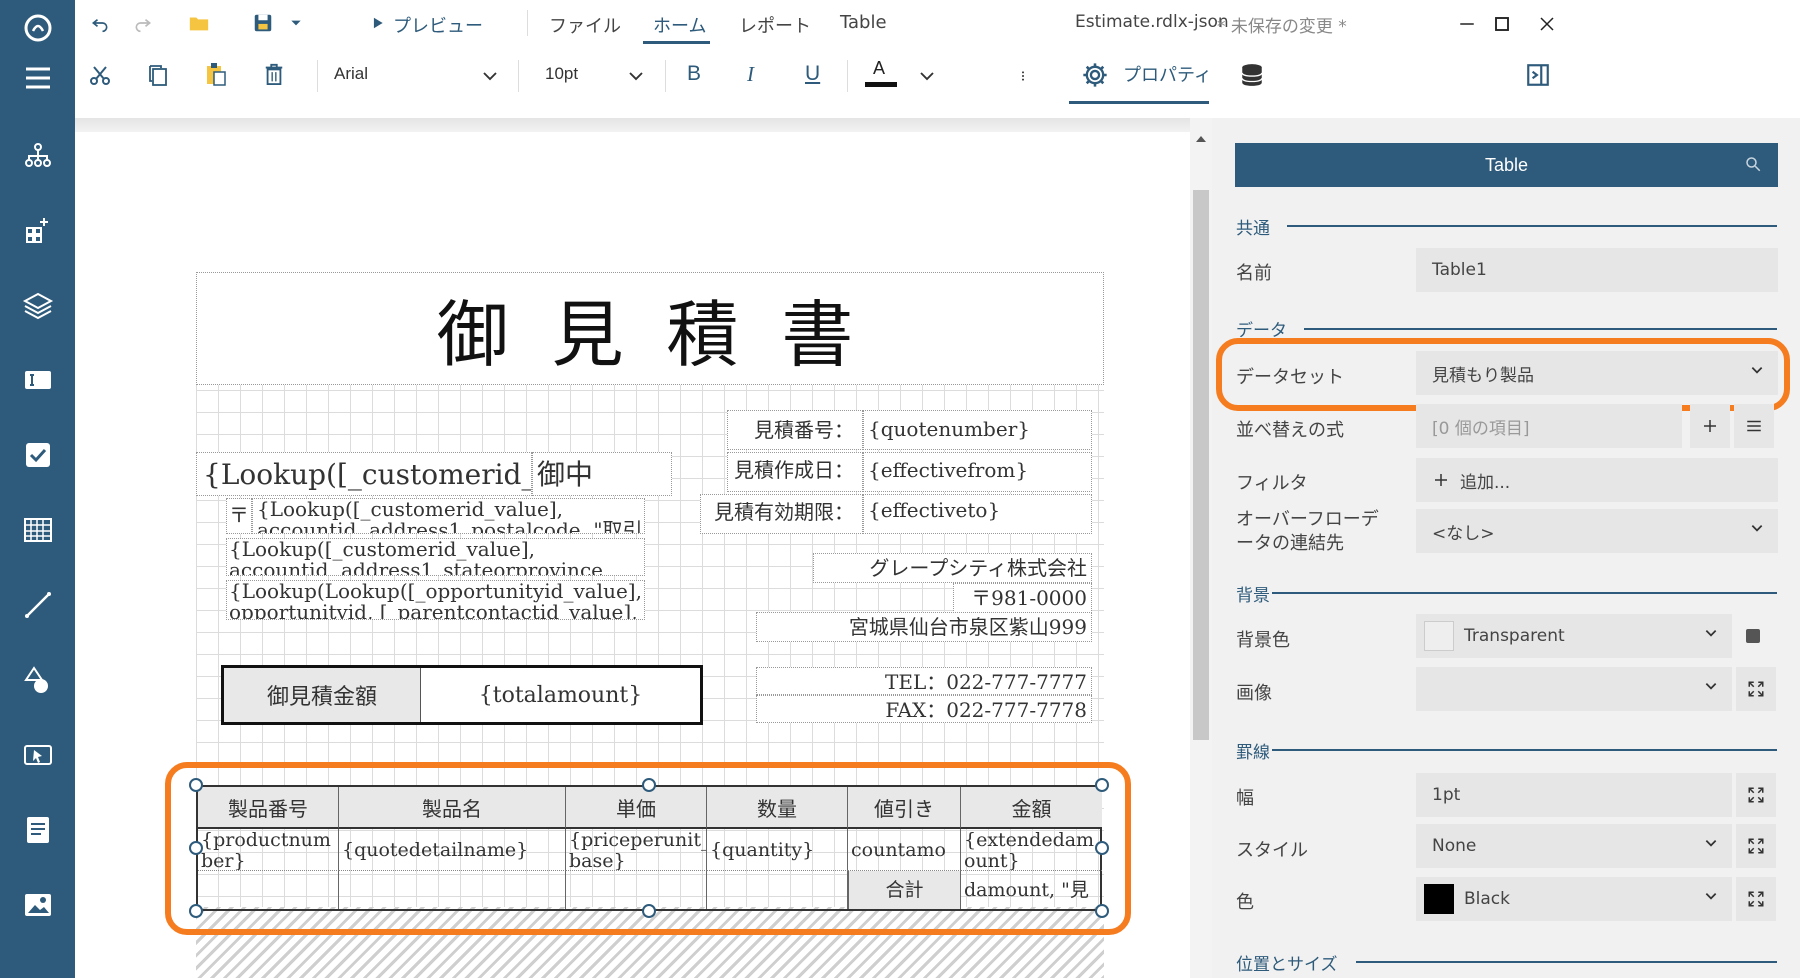 Image resolution: width=1800 pixels, height=978 pixels. Describe the element at coordinates (1439, 899) in the screenshot. I see `black-swatch` at that location.